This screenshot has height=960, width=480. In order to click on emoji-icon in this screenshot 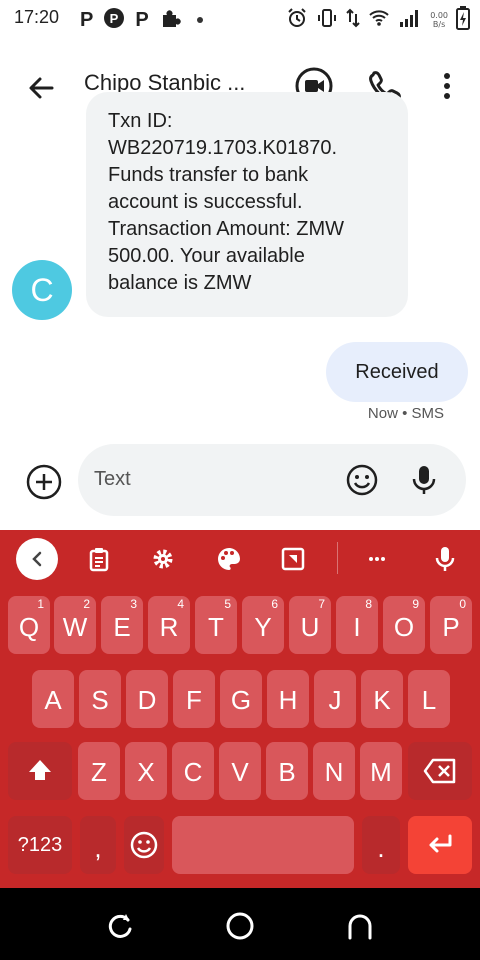, I will do `click(362, 480)`.